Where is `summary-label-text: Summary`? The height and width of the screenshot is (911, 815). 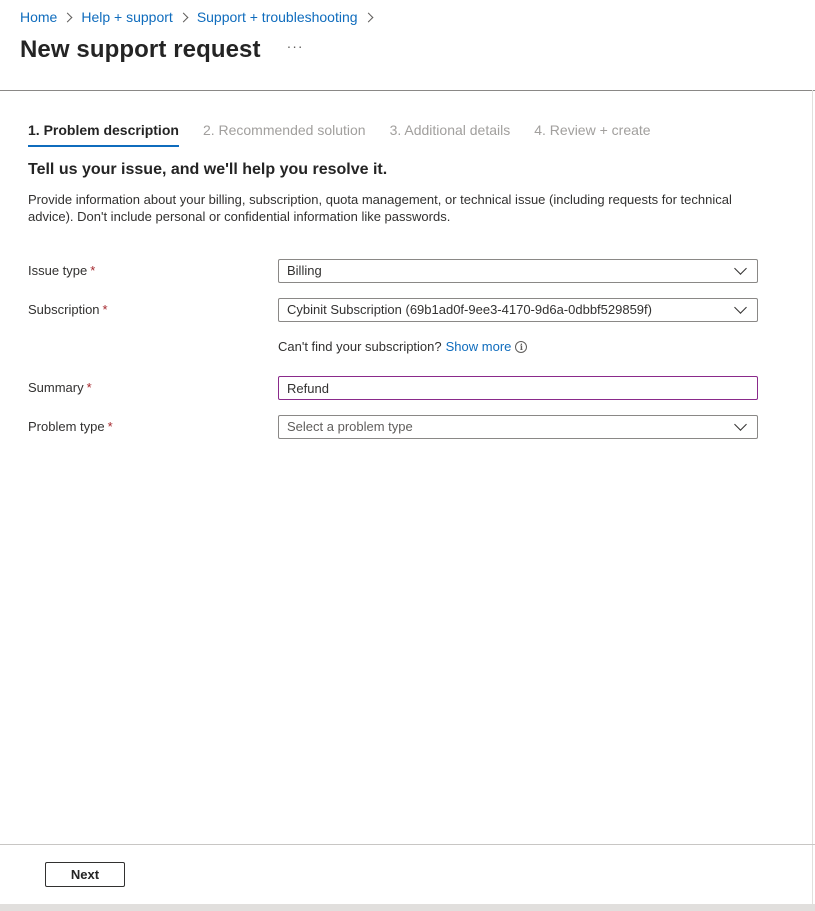
summary-label-text: Summary is located at coordinates (56, 387).